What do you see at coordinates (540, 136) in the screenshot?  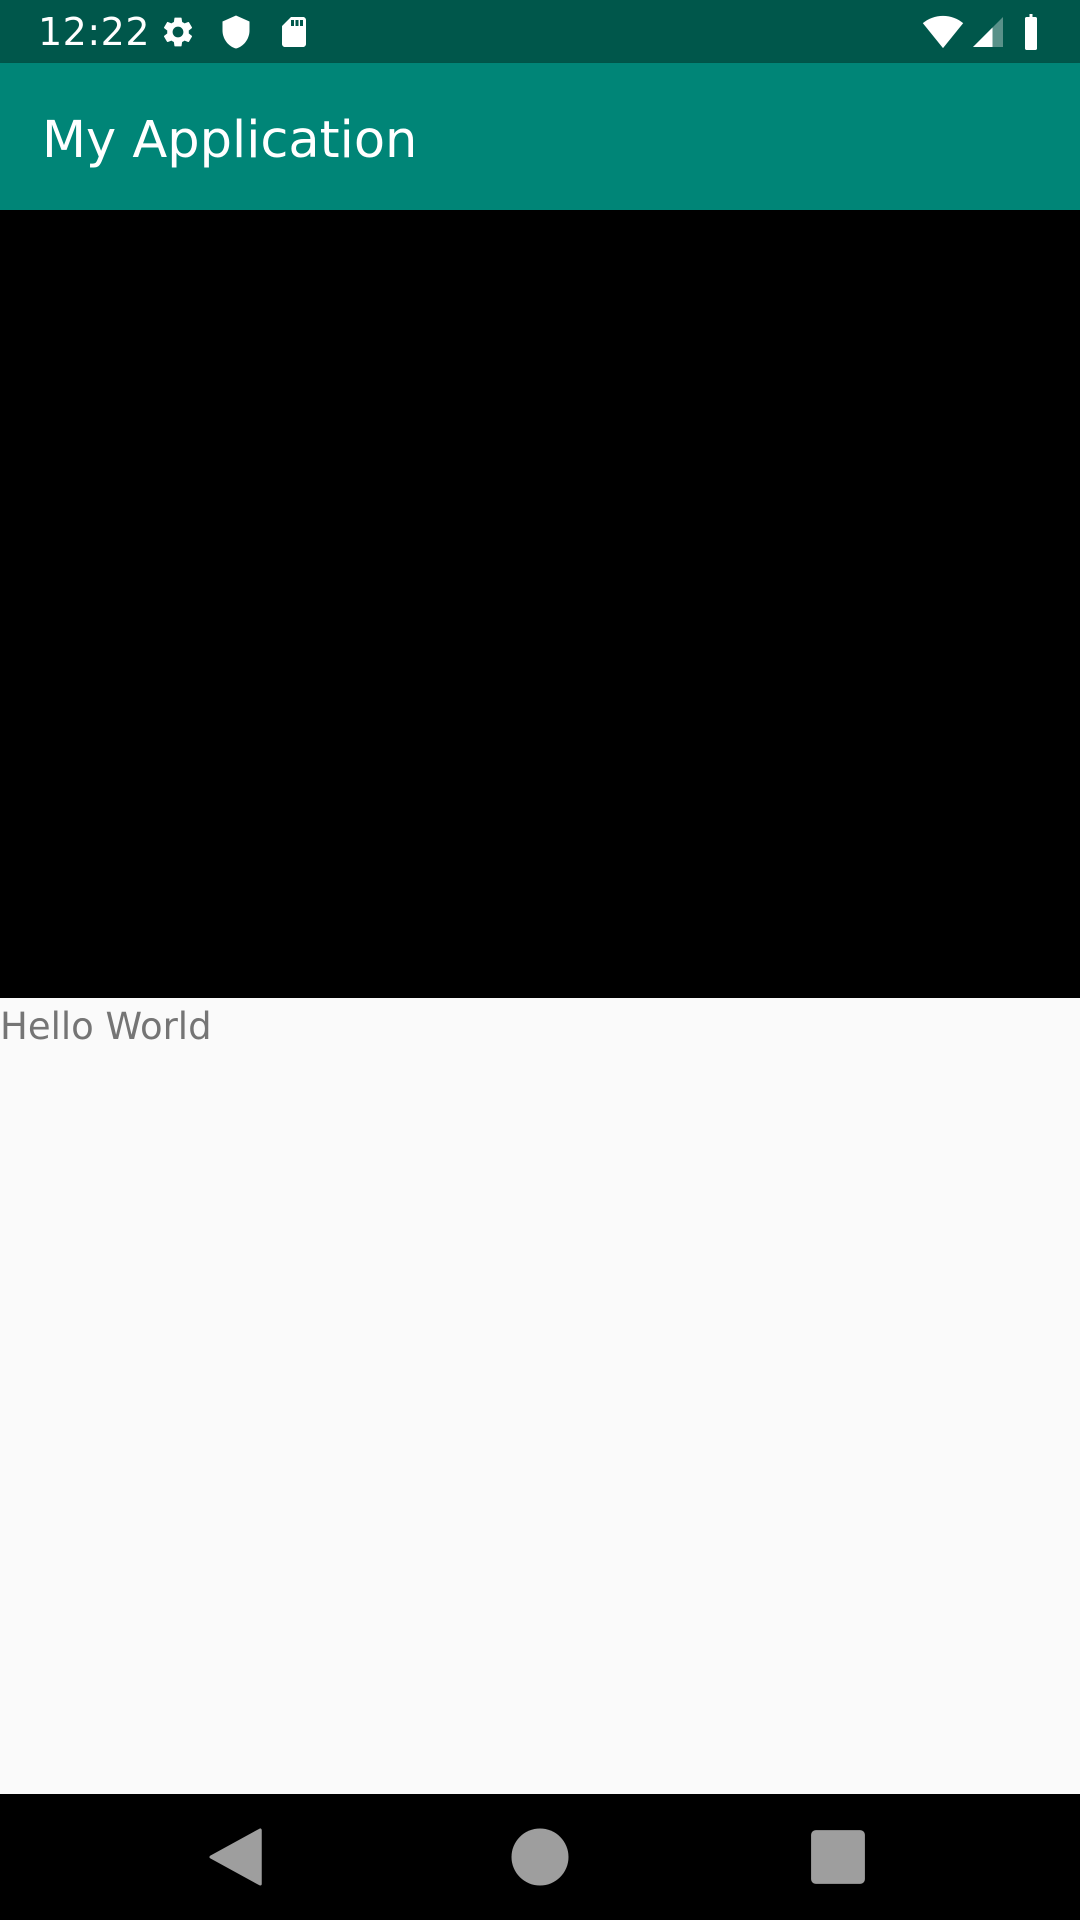 I see `app-bar: My Application` at bounding box center [540, 136].